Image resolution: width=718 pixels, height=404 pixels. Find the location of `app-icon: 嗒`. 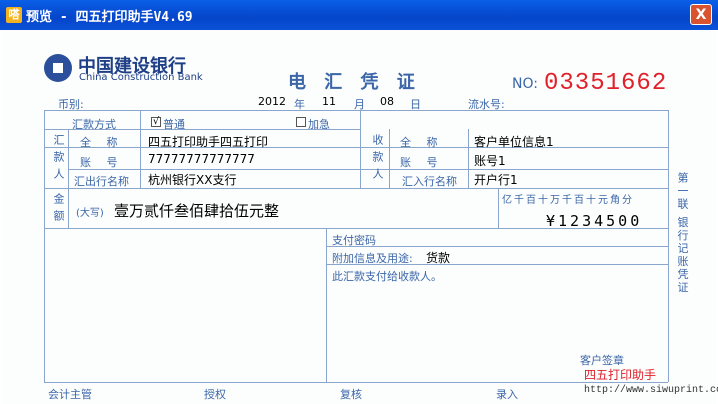

app-icon: 嗒 is located at coordinates (14, 15).